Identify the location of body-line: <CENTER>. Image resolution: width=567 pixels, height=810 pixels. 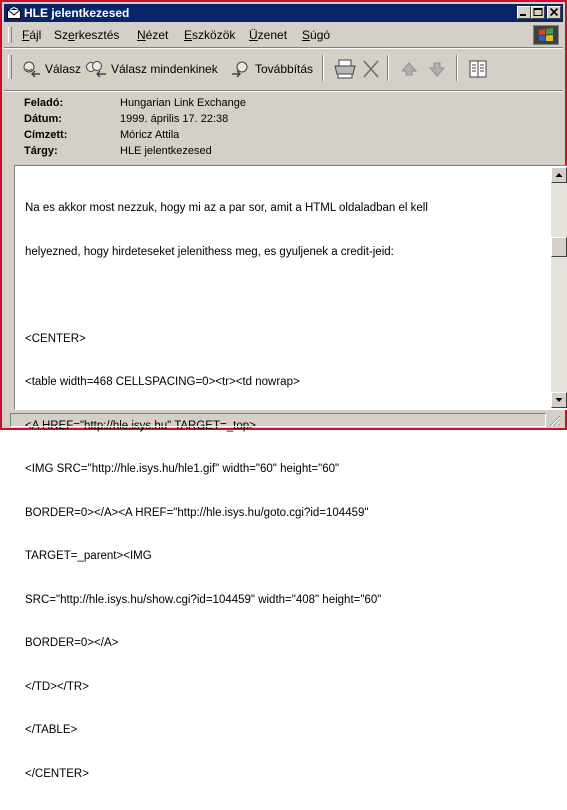
(55, 338).